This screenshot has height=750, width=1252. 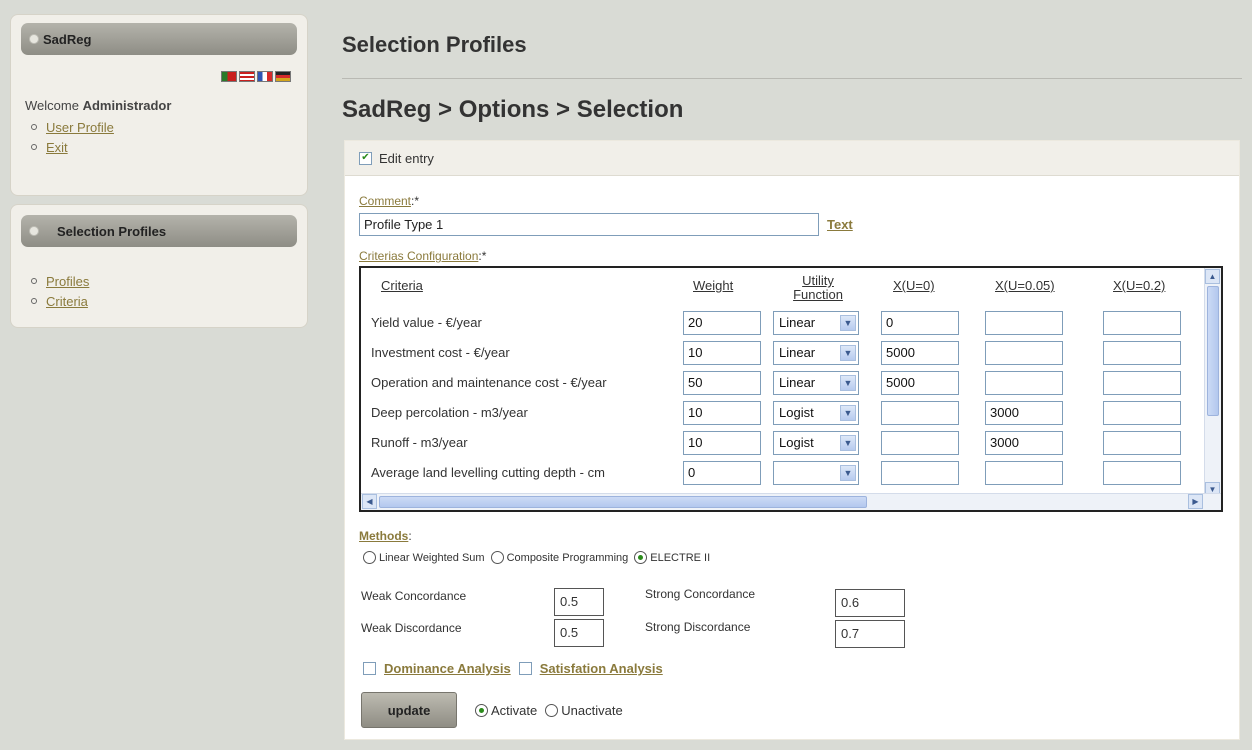 What do you see at coordinates (67, 301) in the screenshot?
I see `criteria-link: Criteria` at bounding box center [67, 301].